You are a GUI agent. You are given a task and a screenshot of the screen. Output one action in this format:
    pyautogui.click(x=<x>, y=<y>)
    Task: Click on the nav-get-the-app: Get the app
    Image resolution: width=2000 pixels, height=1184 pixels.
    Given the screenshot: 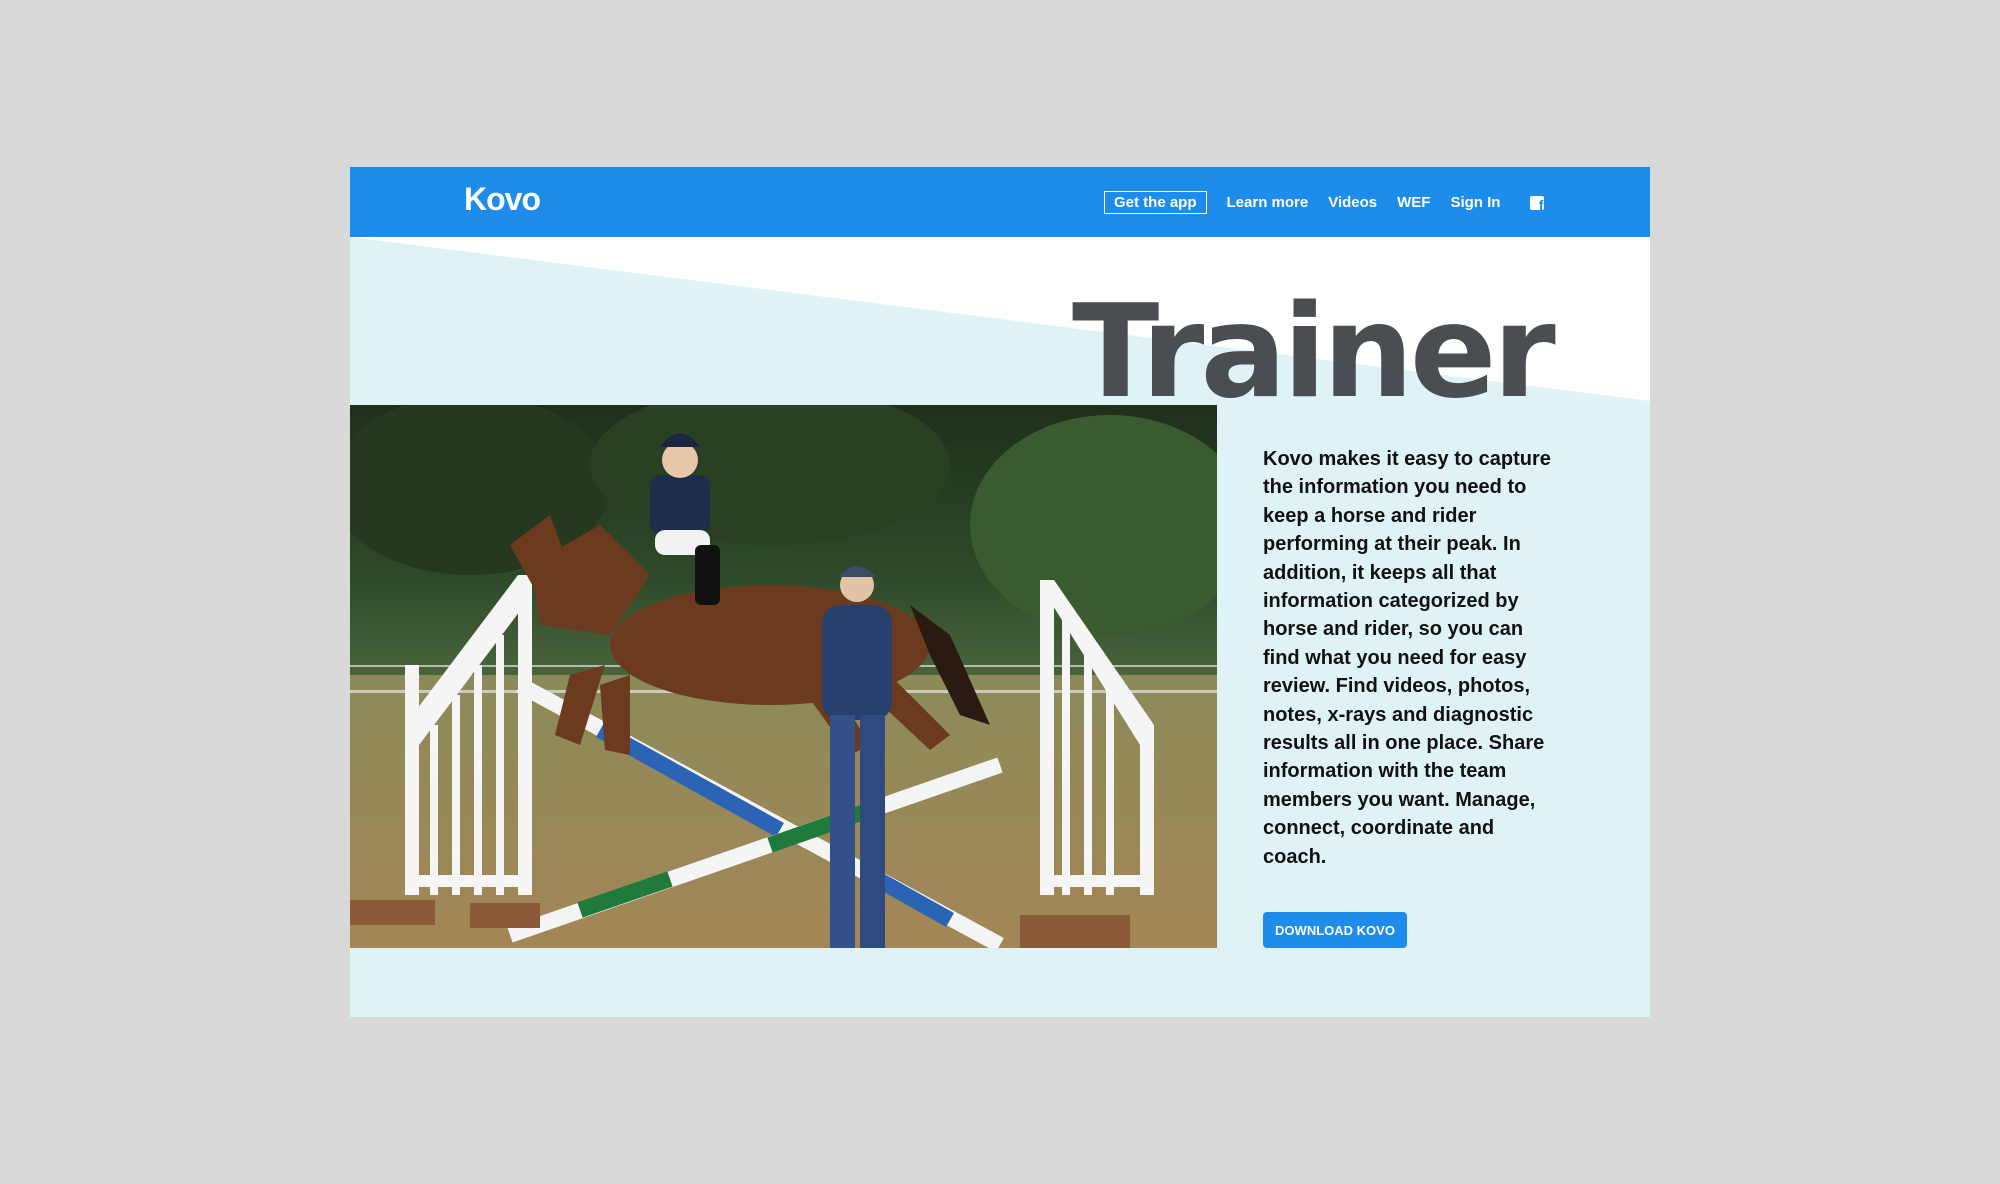 What is the action you would take?
    pyautogui.click(x=1155, y=202)
    